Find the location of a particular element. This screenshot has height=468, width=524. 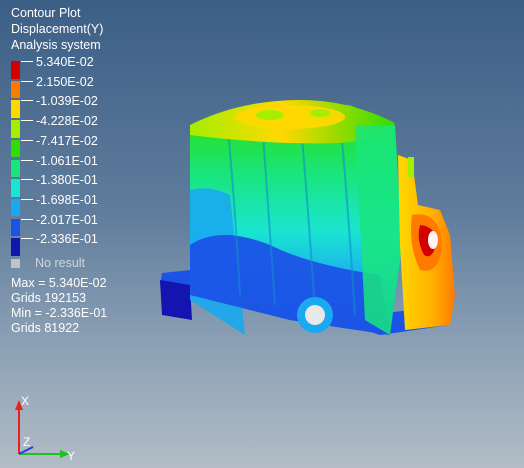

x-axis-label: X is located at coordinates (25, 401).